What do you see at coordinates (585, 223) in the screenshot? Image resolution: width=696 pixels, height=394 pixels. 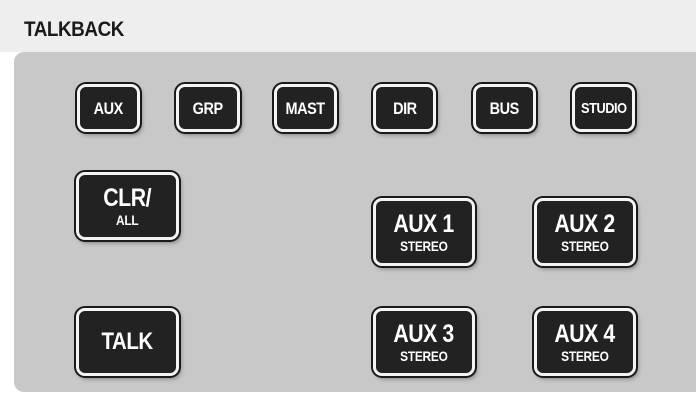 I see `aux-2-main-label: AUX 2` at bounding box center [585, 223].